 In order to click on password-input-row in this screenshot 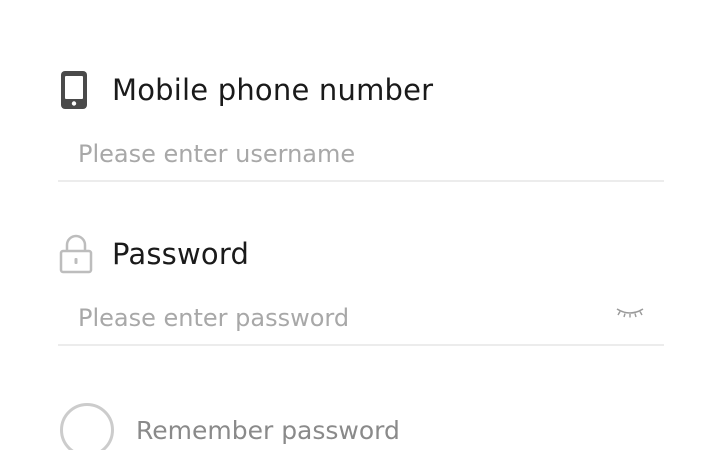, I will do `click(361, 319)`.